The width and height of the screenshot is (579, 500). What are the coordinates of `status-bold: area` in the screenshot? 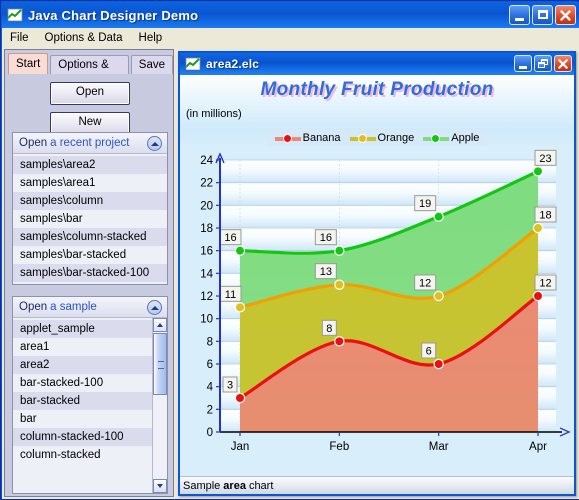 It's located at (234, 485).